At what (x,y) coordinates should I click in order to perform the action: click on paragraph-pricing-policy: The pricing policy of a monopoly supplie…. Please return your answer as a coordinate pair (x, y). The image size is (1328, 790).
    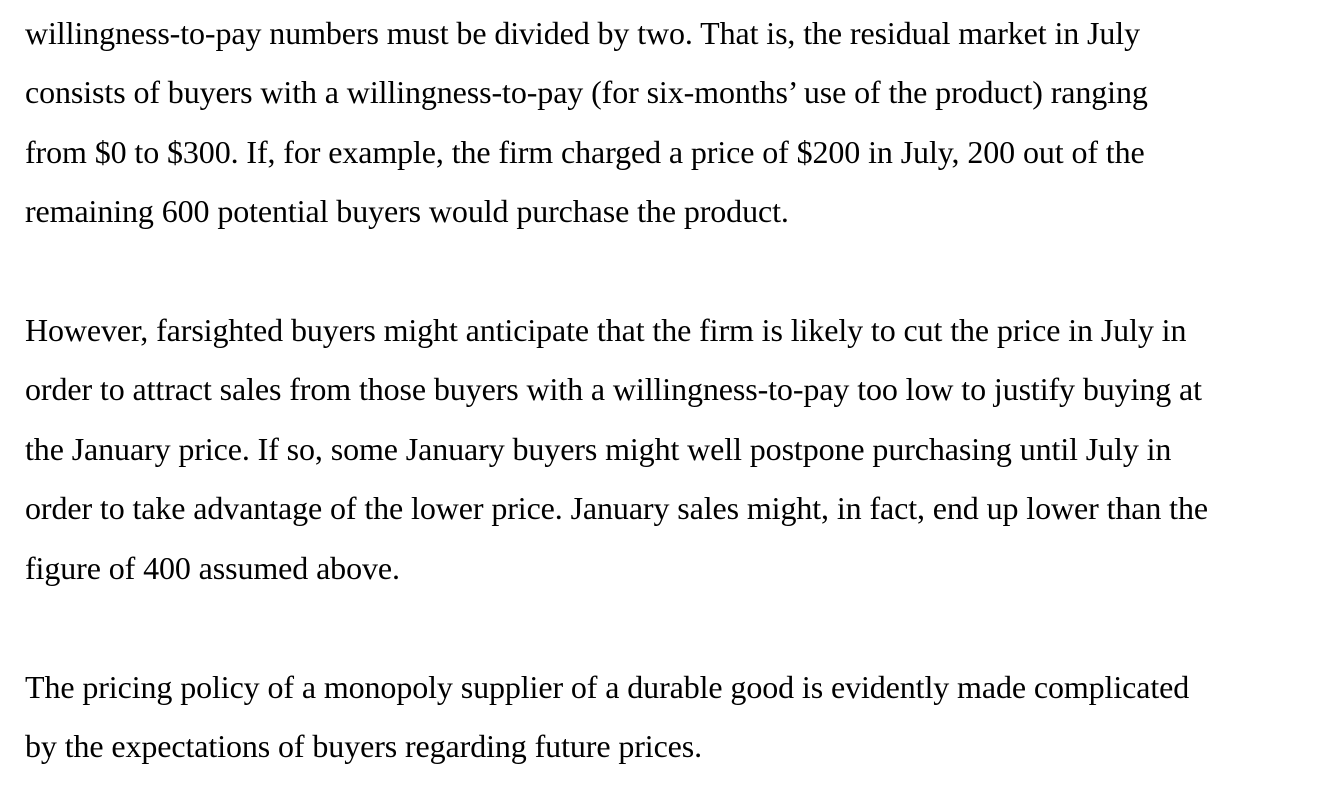
    Looking at the image, I should click on (607, 717).